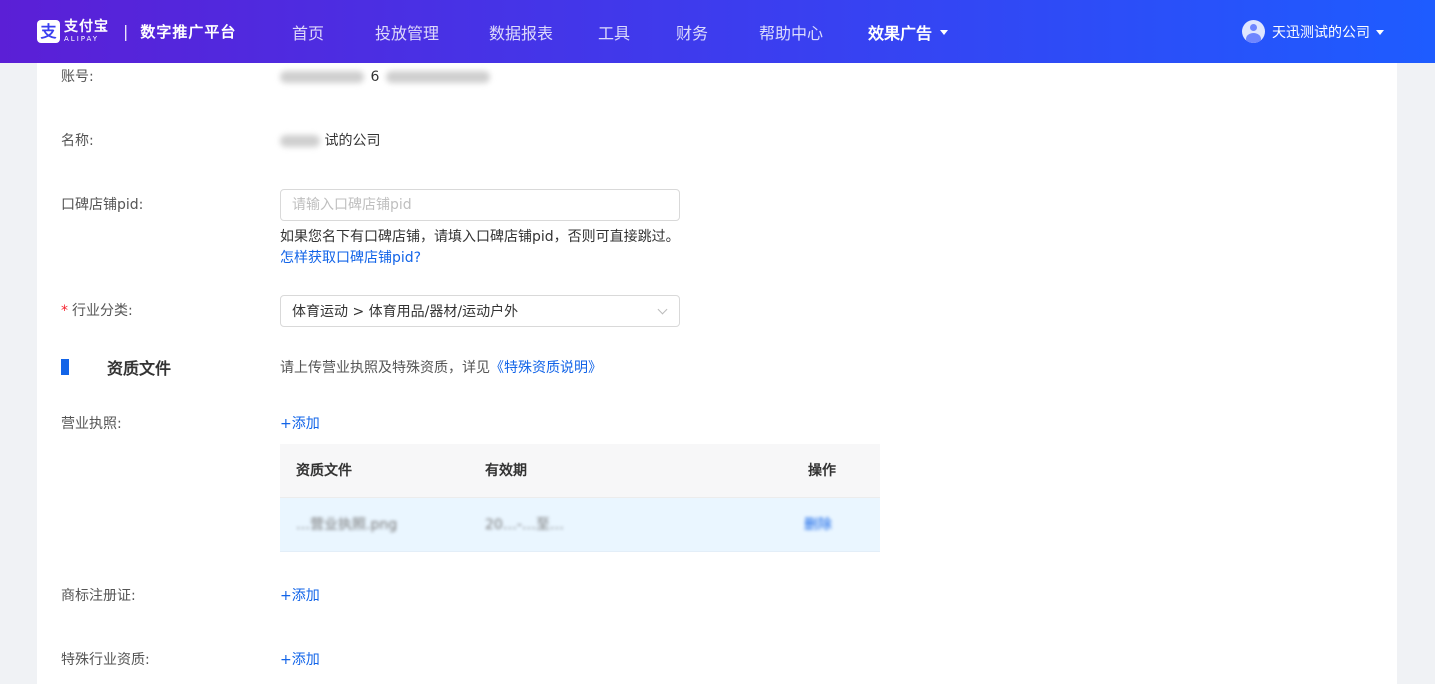 The image size is (1435, 684). What do you see at coordinates (350, 258) in the screenshot?
I see `how-to-get-pid-link: 怎样获取口碑店铺pid?` at bounding box center [350, 258].